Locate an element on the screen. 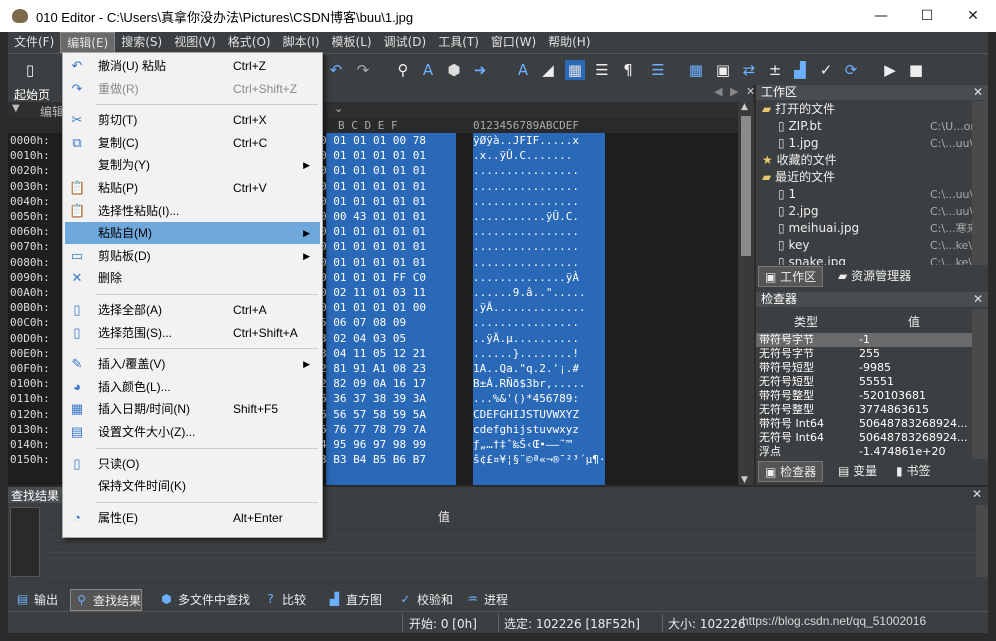  hex-scrollbar: ▲ ▼ is located at coordinates (746, 293).